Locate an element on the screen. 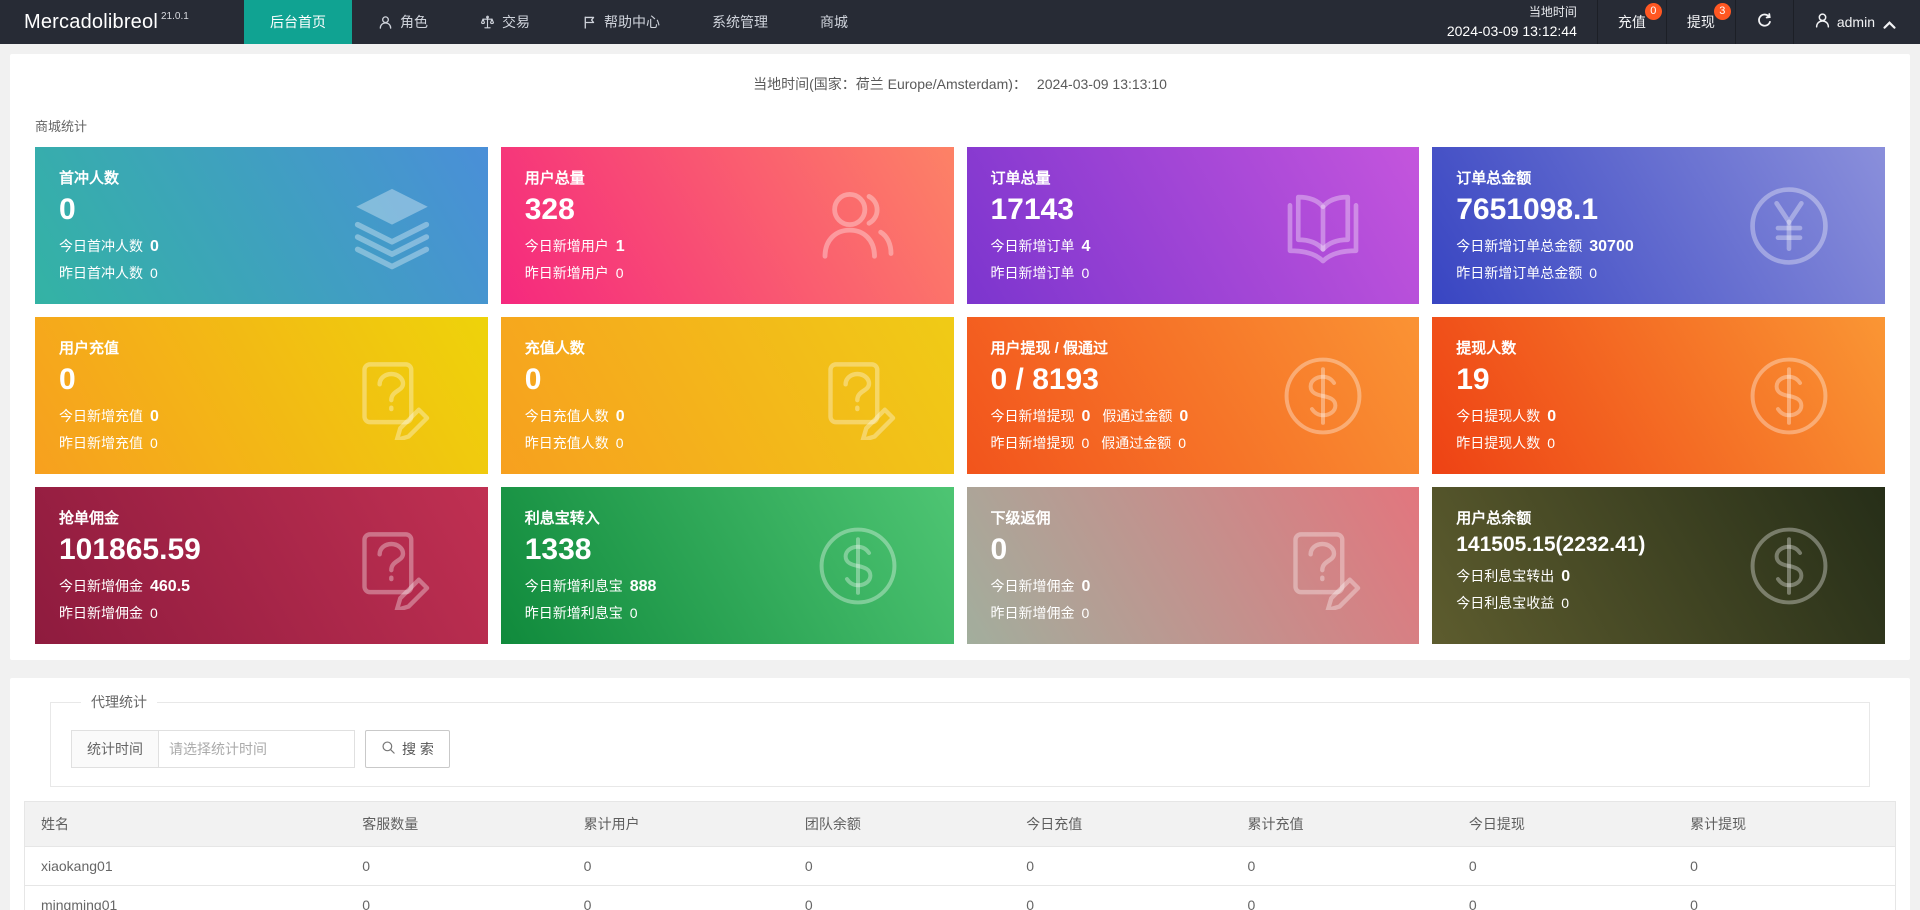 The height and width of the screenshot is (910, 1920). recharge-nav-button: 充值 0 is located at coordinates (1631, 22).